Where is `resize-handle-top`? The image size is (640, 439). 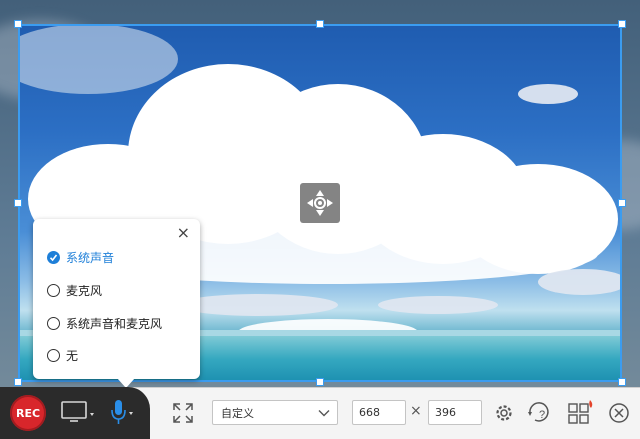
resize-handle-top is located at coordinates (320, 24).